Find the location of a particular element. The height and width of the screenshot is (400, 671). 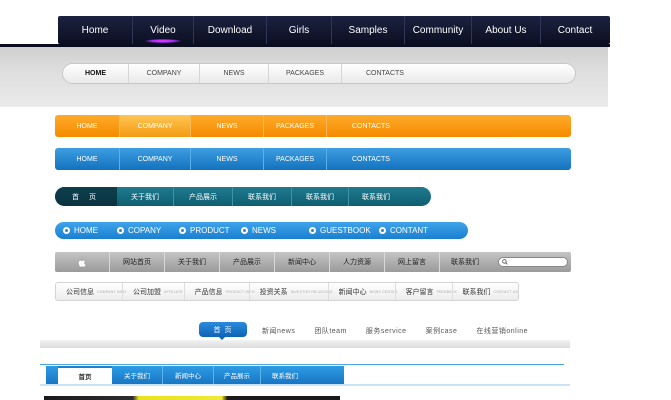

nav7-item-hr: 人力资源 is located at coordinates (357, 262).